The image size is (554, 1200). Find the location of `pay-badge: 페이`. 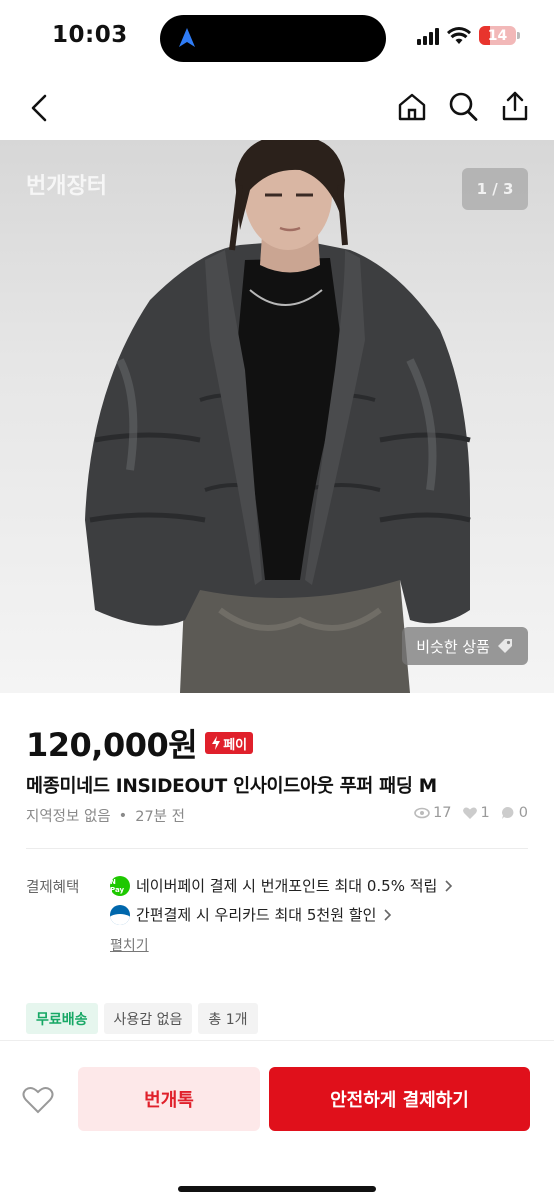

pay-badge: 페이 is located at coordinates (229, 743).